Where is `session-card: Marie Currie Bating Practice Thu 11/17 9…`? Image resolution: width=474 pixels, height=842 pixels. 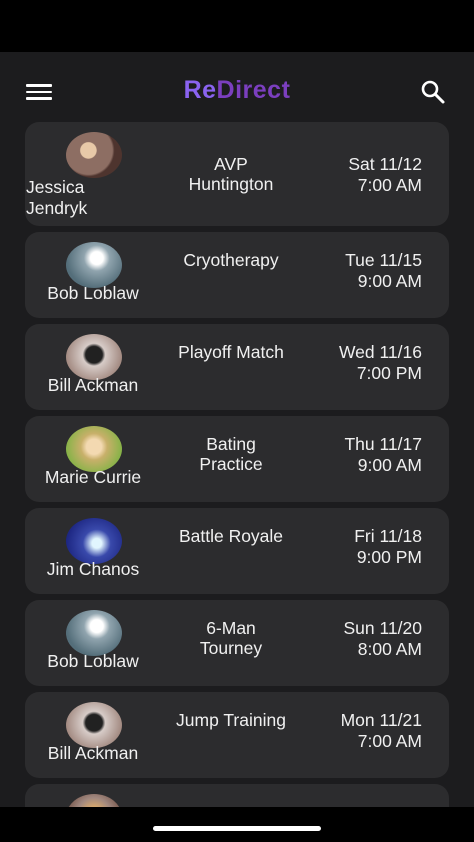
session-card: Marie Currie Bating Practice Thu 11/17 9… is located at coordinates (237, 459).